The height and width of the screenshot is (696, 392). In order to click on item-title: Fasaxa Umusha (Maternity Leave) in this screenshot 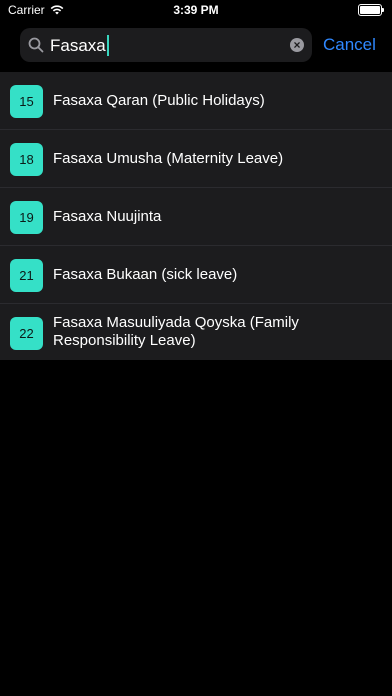, I will do `click(168, 158)`.